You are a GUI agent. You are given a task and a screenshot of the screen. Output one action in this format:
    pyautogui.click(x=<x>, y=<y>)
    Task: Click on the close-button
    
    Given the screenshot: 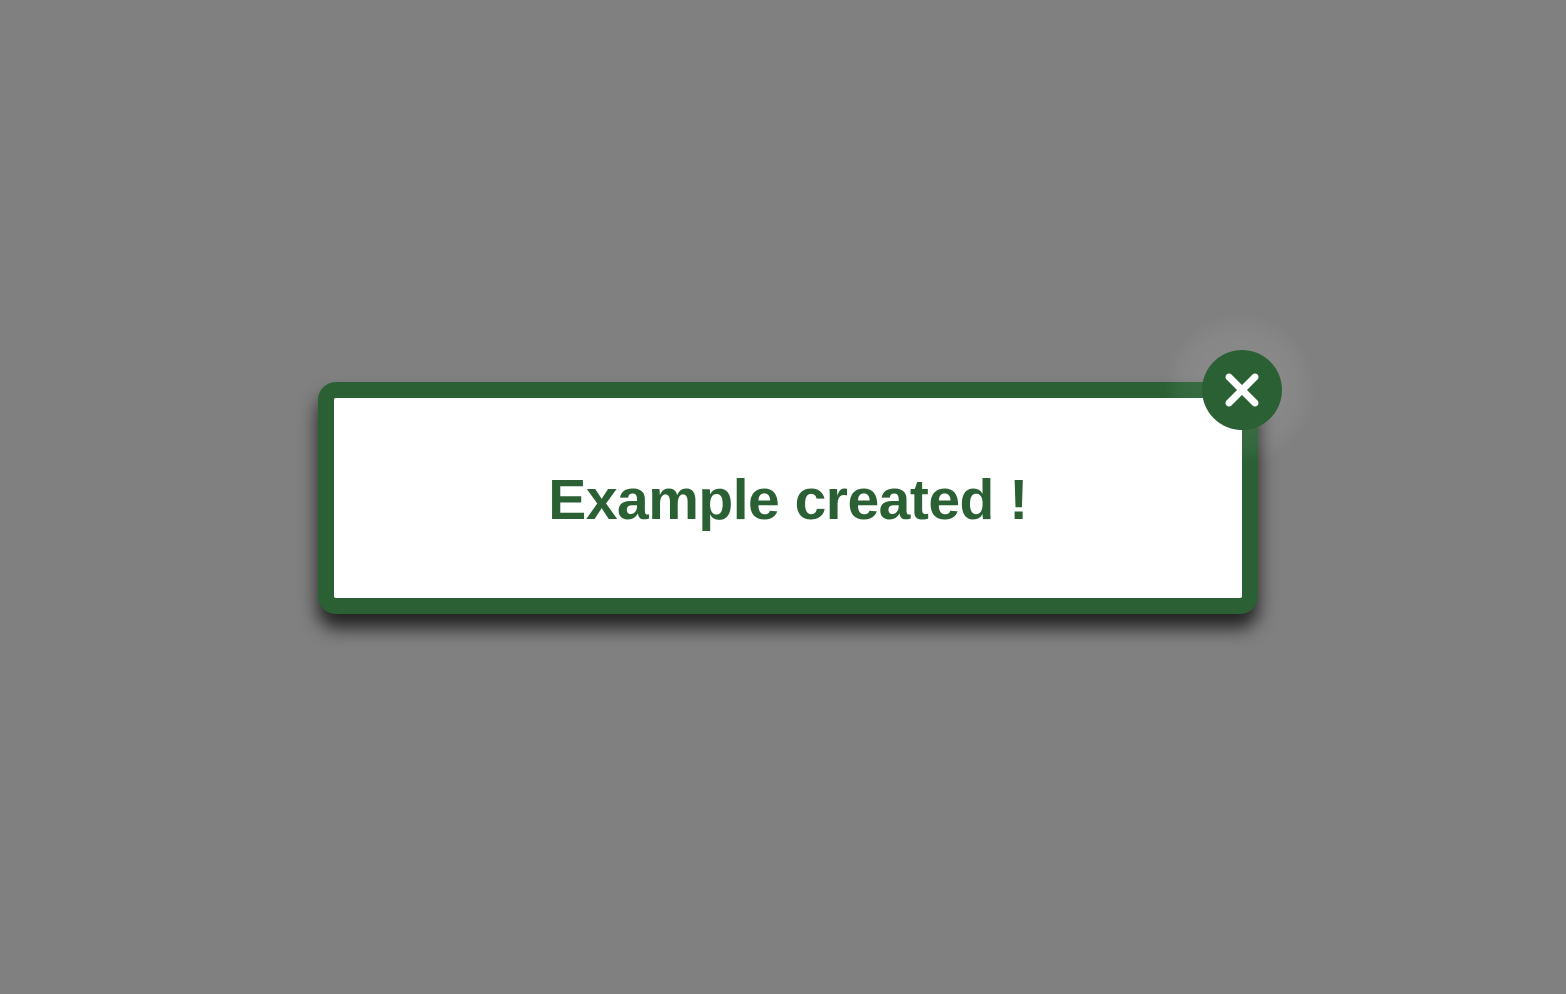 What is the action you would take?
    pyautogui.click(x=1242, y=390)
    